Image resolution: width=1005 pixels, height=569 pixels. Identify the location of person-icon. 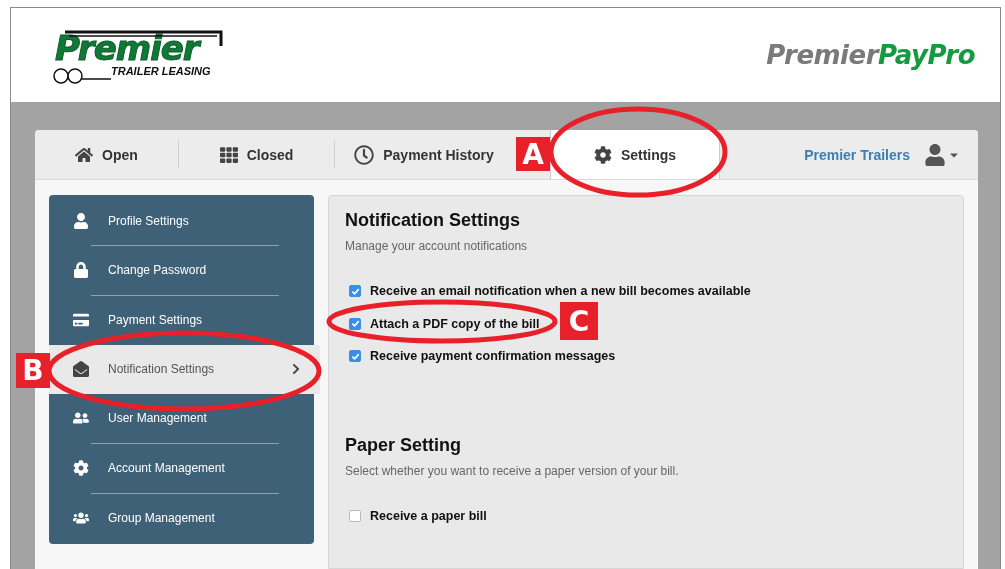
(81, 220).